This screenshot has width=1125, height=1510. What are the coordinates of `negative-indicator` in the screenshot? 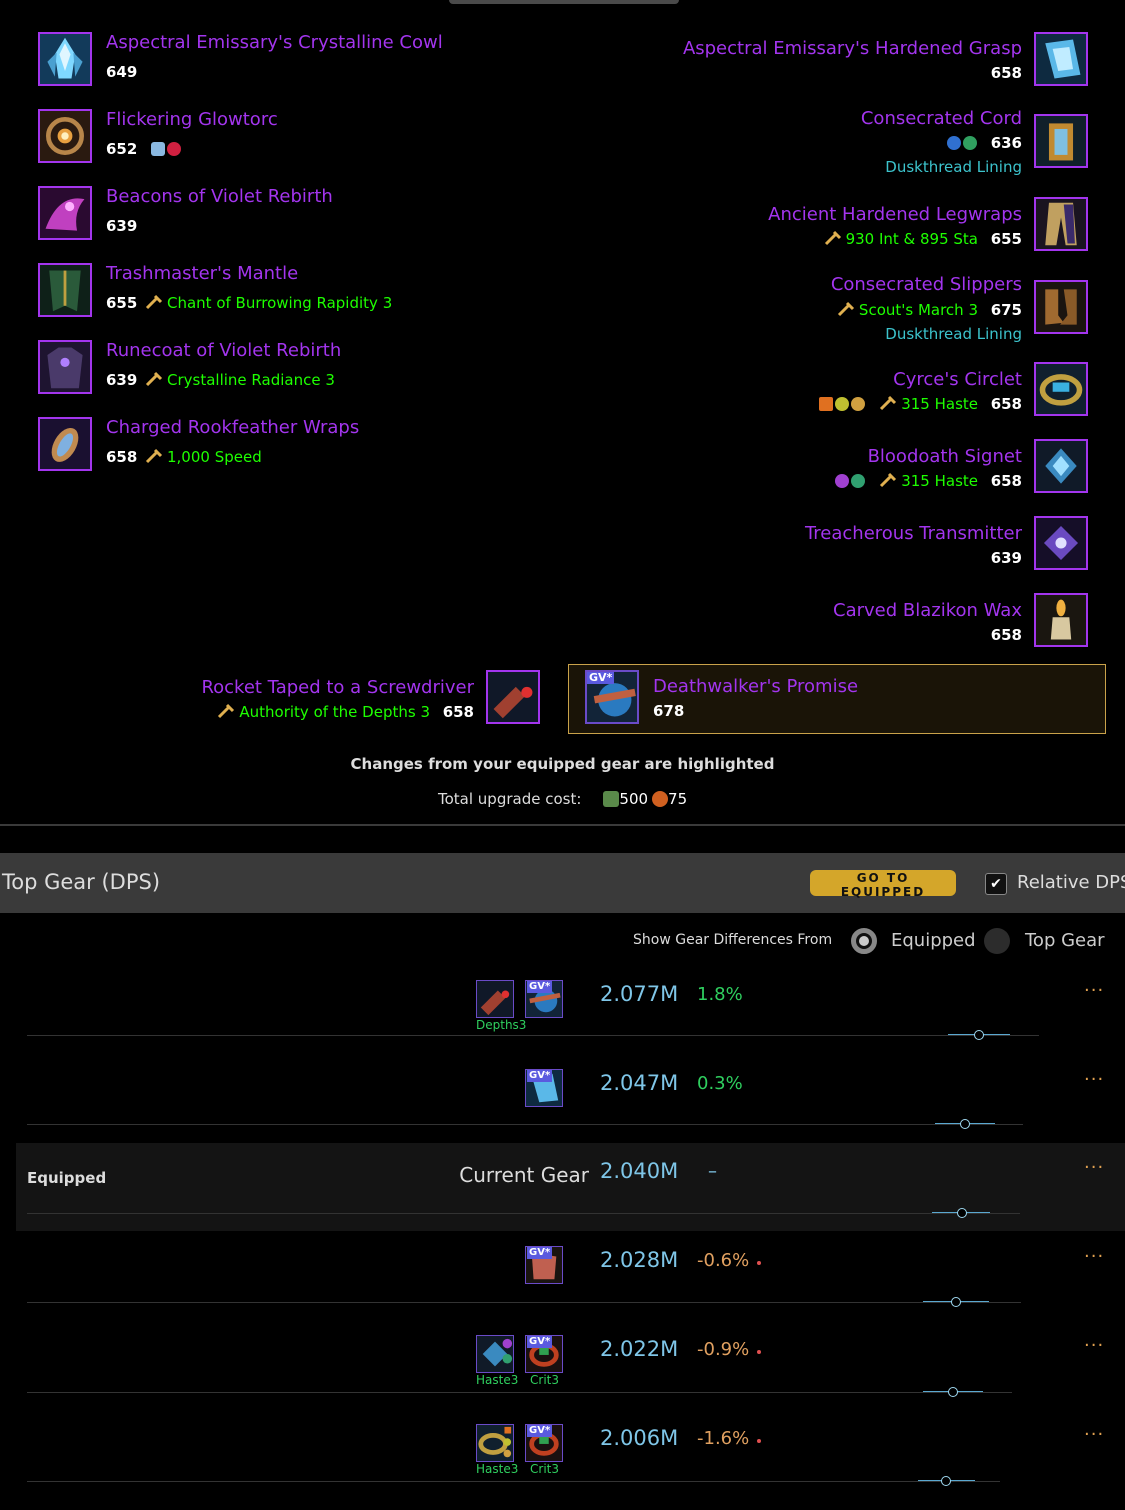 It's located at (759, 1352).